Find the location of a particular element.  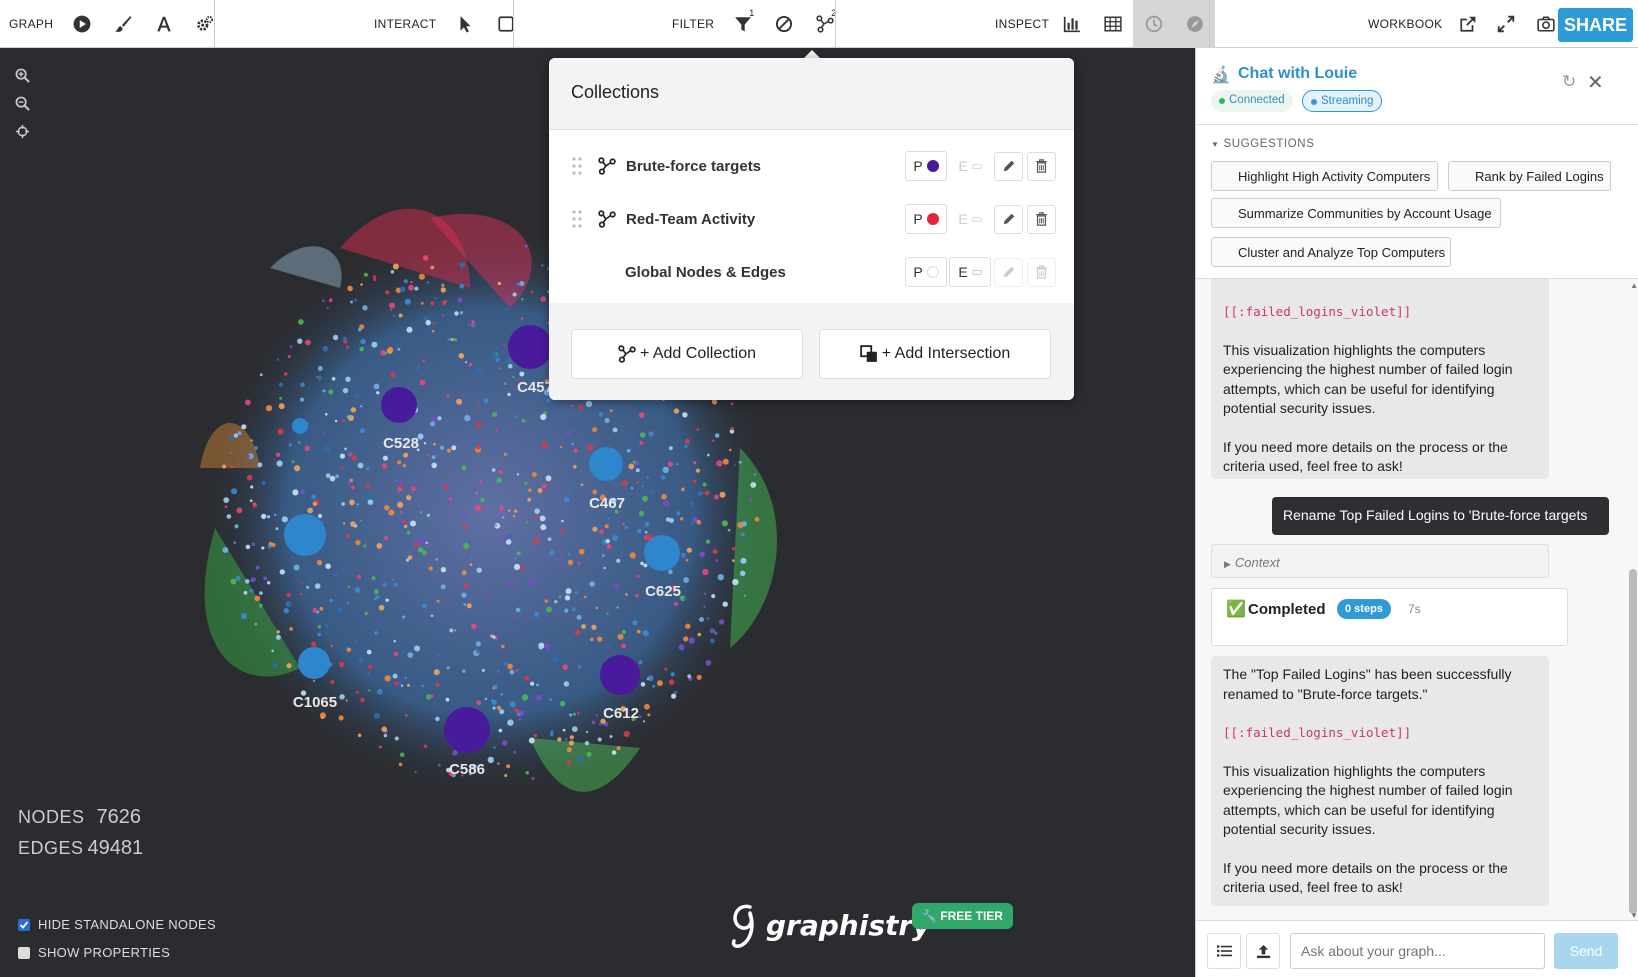

chat-input is located at coordinates (1417, 951).